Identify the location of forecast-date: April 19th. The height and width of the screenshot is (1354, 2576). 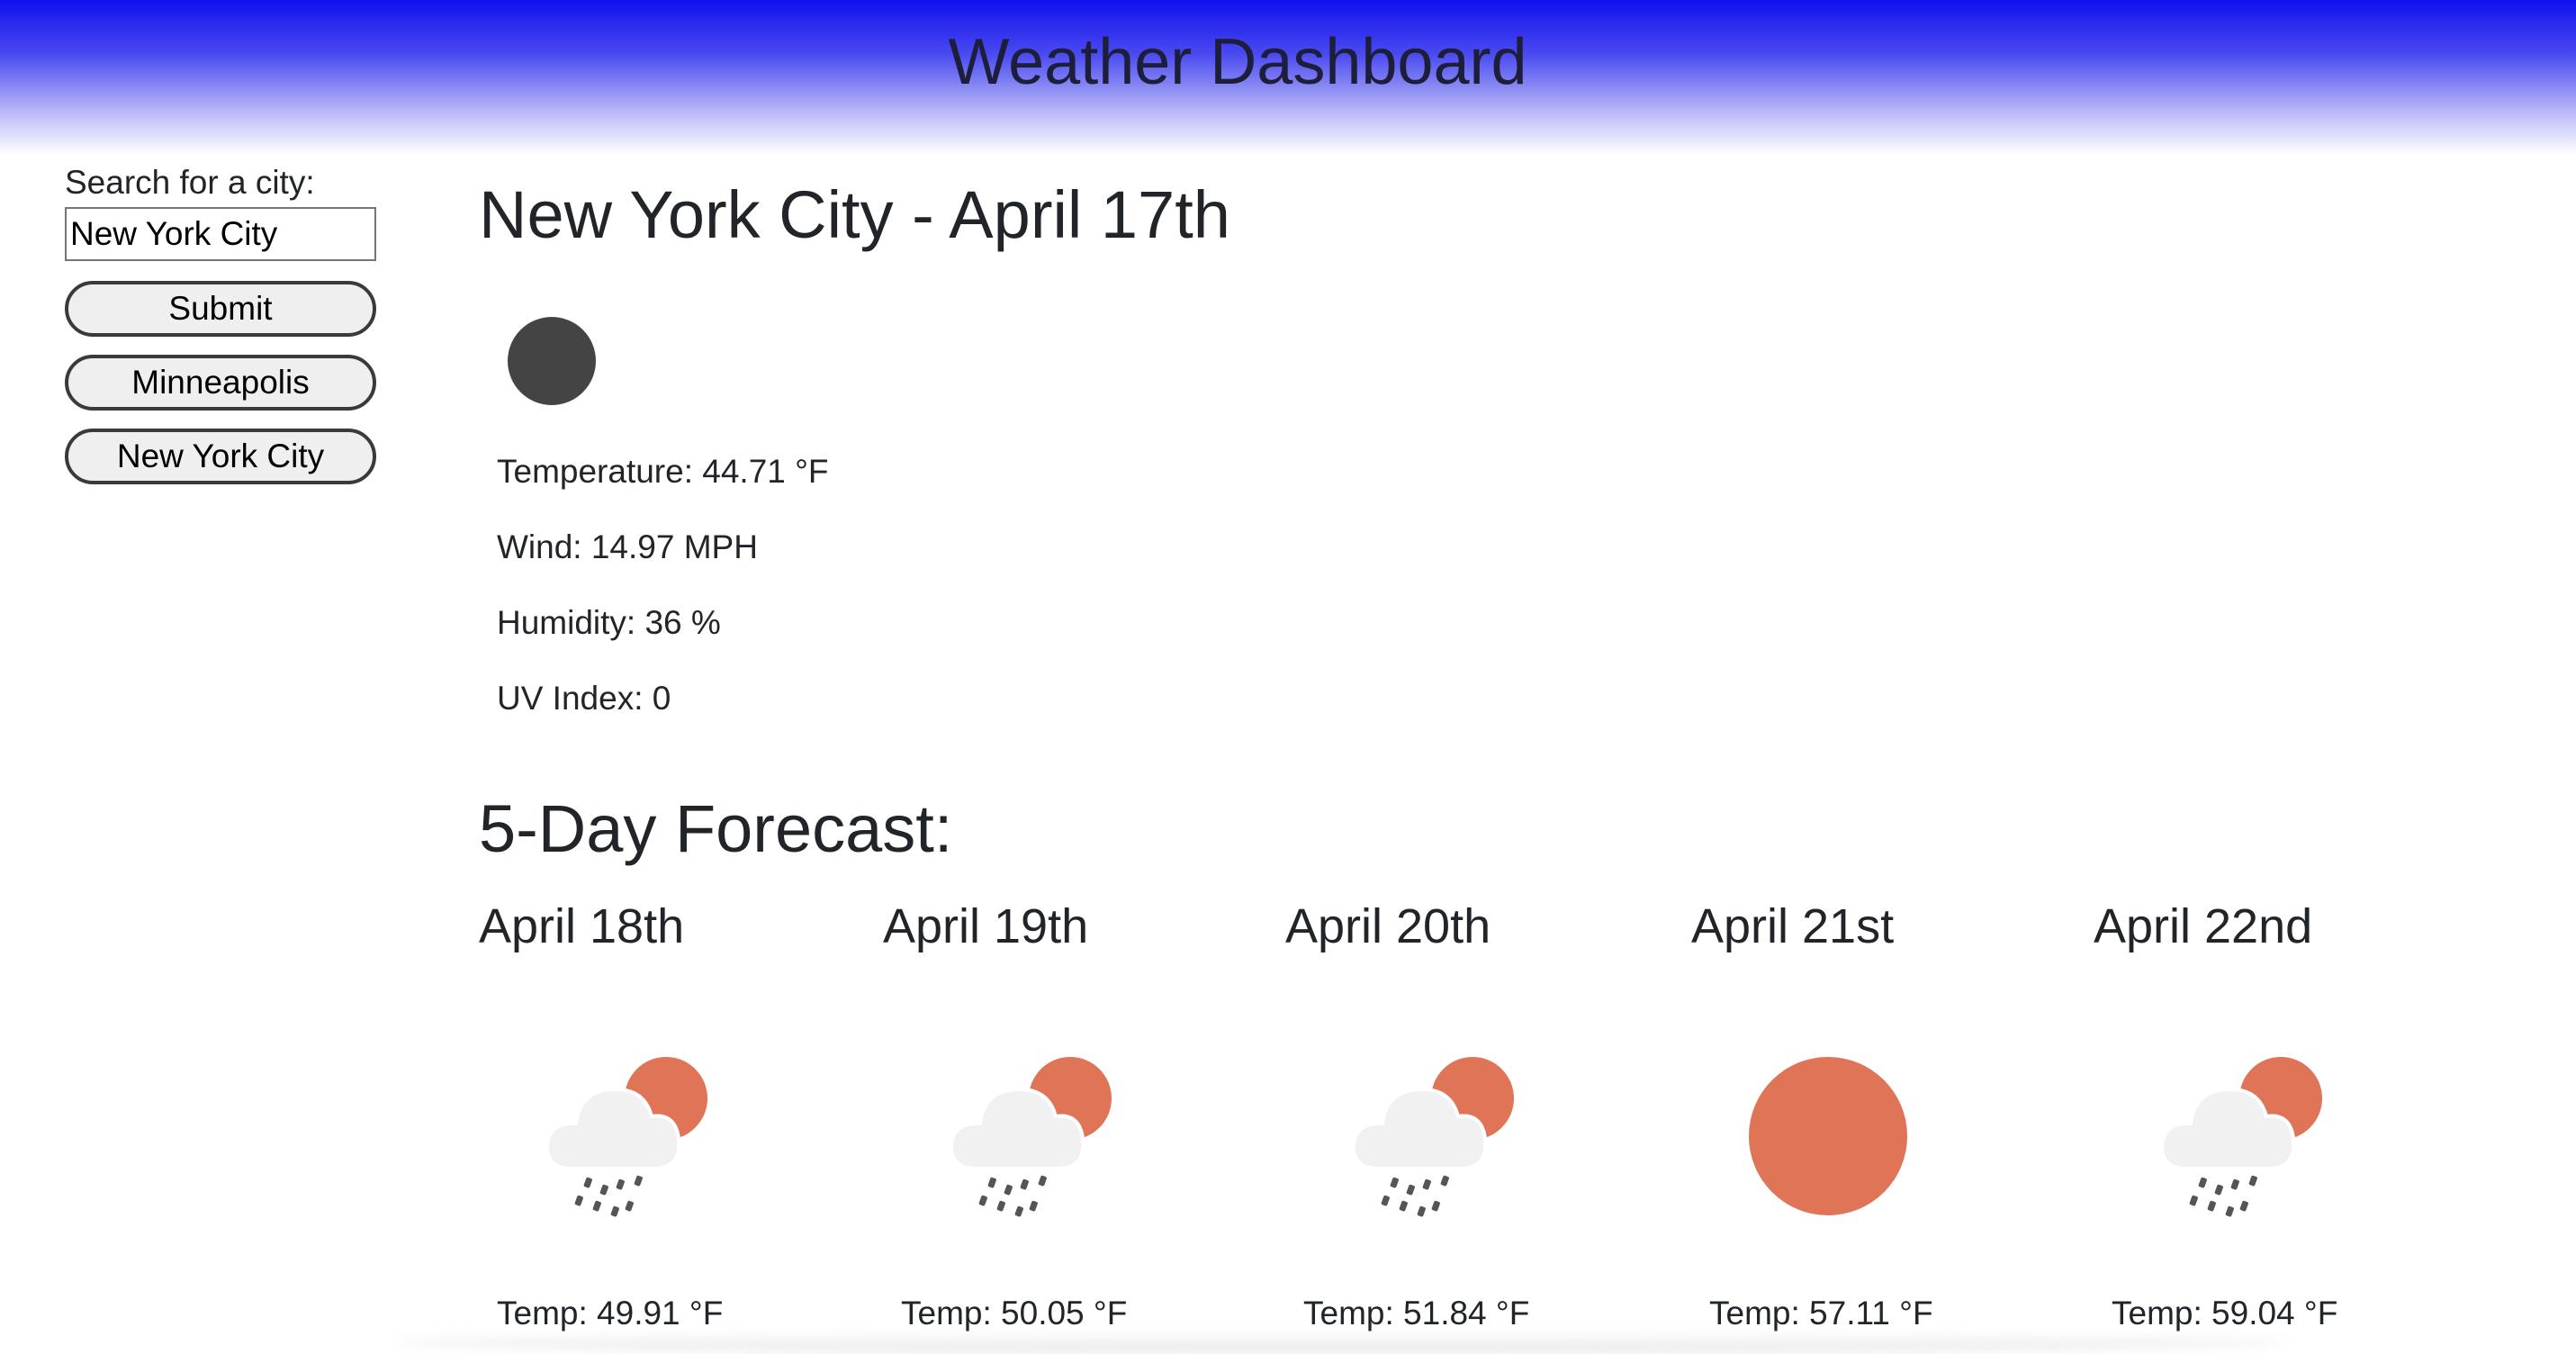
(986, 926).